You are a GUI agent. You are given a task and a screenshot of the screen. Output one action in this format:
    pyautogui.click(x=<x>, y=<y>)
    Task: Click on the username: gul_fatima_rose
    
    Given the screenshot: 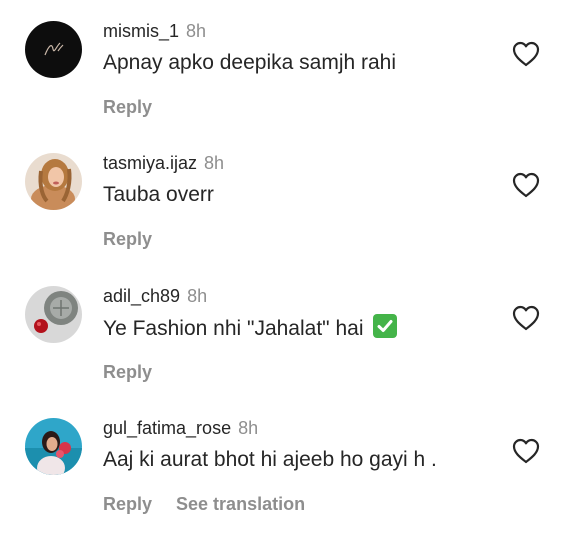 What is the action you would take?
    pyautogui.click(x=167, y=428)
    